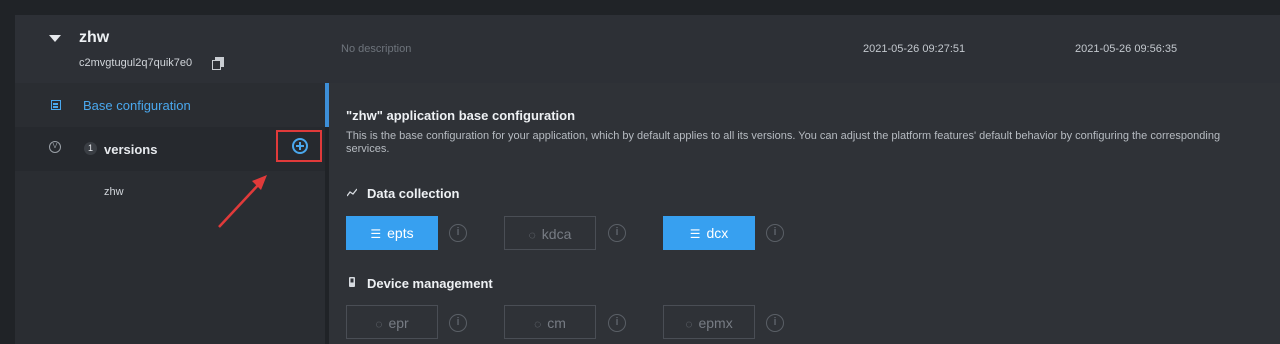 This screenshot has width=1280, height=344. Describe the element at coordinates (392, 233) in the screenshot. I see `service-epts-button: ☰ epts` at that location.